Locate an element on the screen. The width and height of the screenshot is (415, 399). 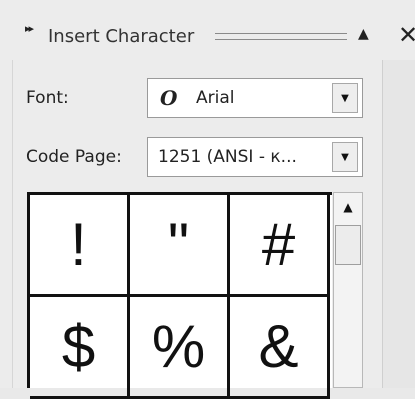
character-cell-dollar: $ is located at coordinates (80, 348).